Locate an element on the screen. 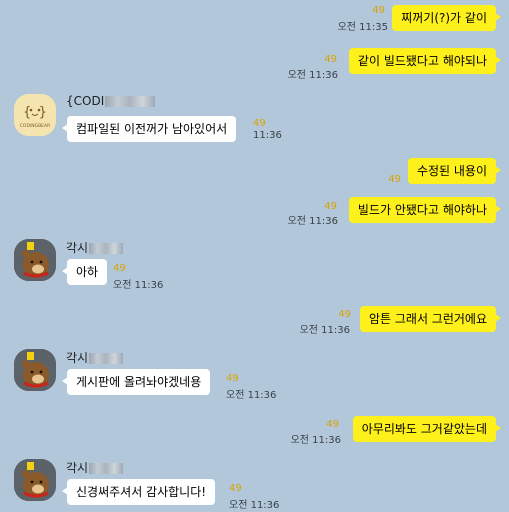 Image resolution: width=509 pixels, height=512 pixels. message-time: 오전 11:35 is located at coordinates (362, 27).